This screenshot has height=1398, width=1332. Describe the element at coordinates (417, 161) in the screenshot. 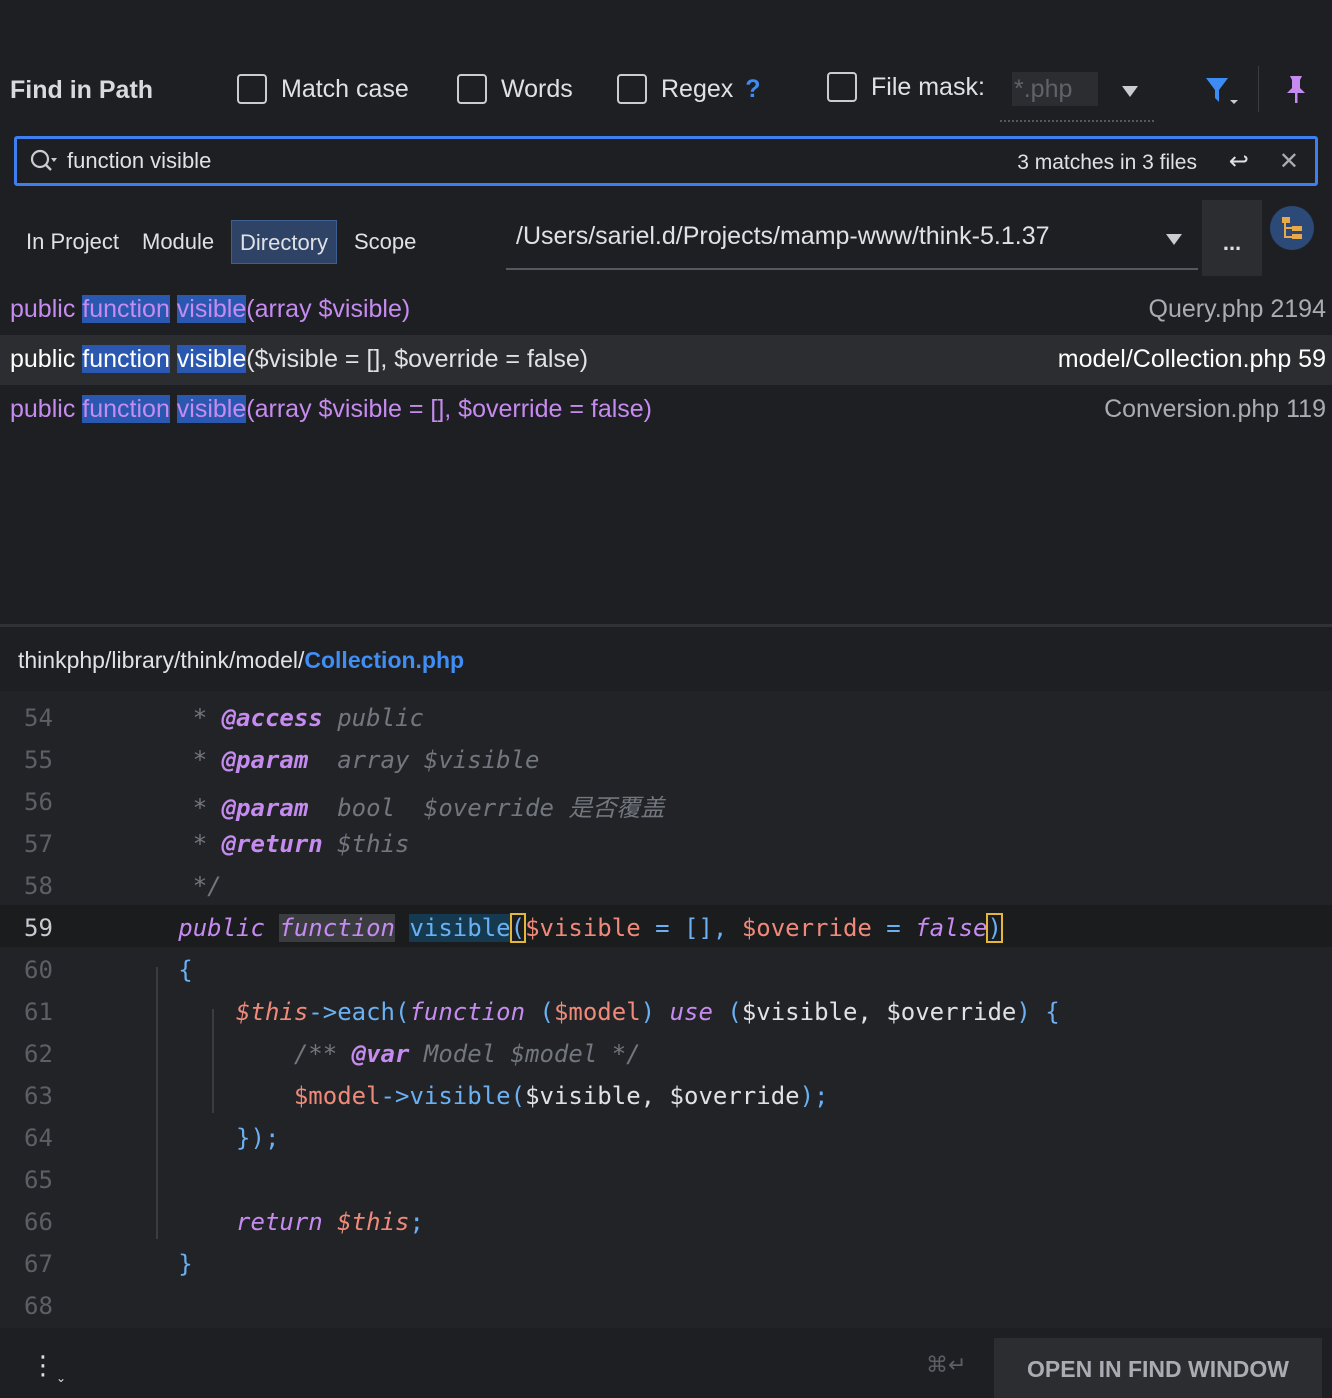

I see `search-input` at that location.